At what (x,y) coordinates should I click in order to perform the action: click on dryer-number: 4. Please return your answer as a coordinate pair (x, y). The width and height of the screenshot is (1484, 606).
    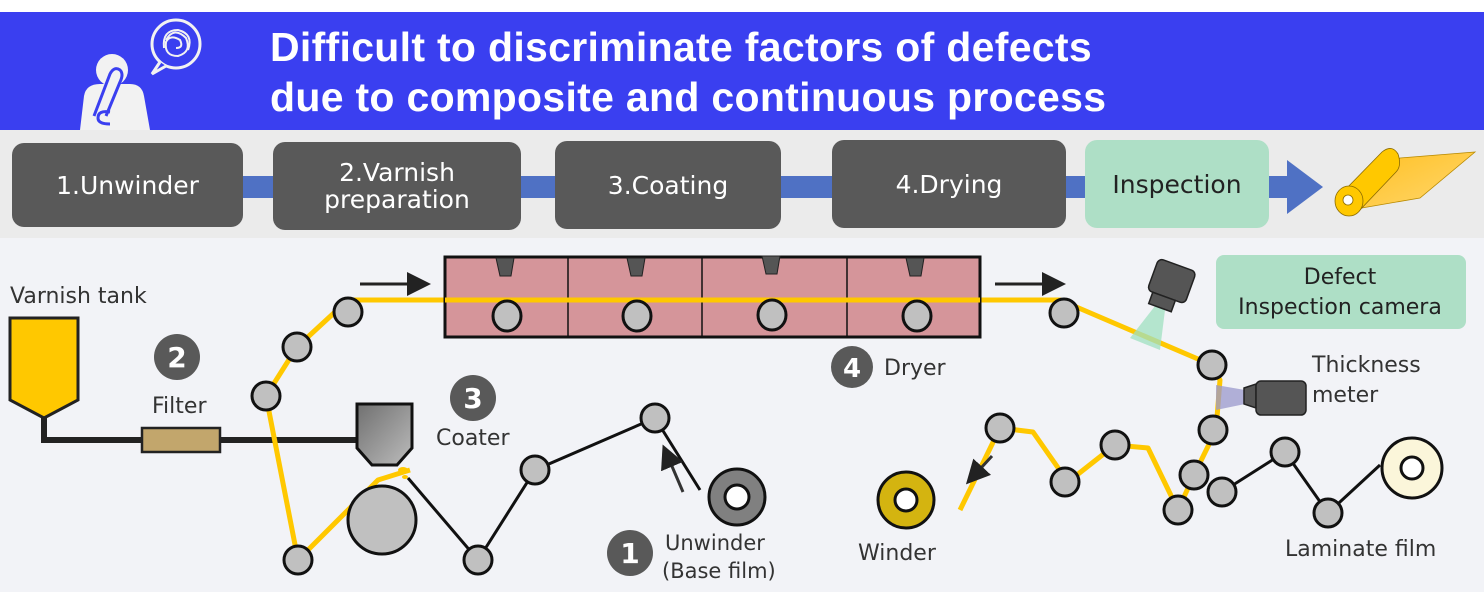
    Looking at the image, I should click on (852, 369).